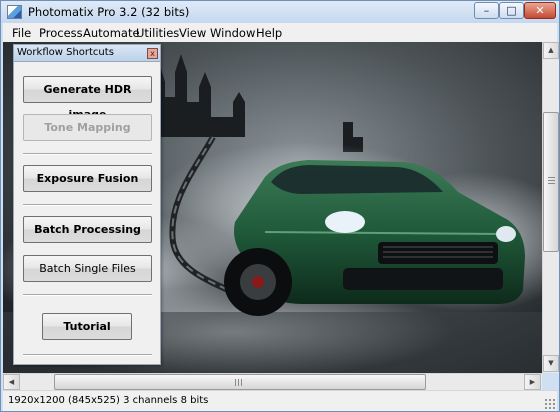 This screenshot has height=412, width=560. What do you see at coordinates (532, 382) in the screenshot?
I see `scroll-right-arrow-icon: ▶` at bounding box center [532, 382].